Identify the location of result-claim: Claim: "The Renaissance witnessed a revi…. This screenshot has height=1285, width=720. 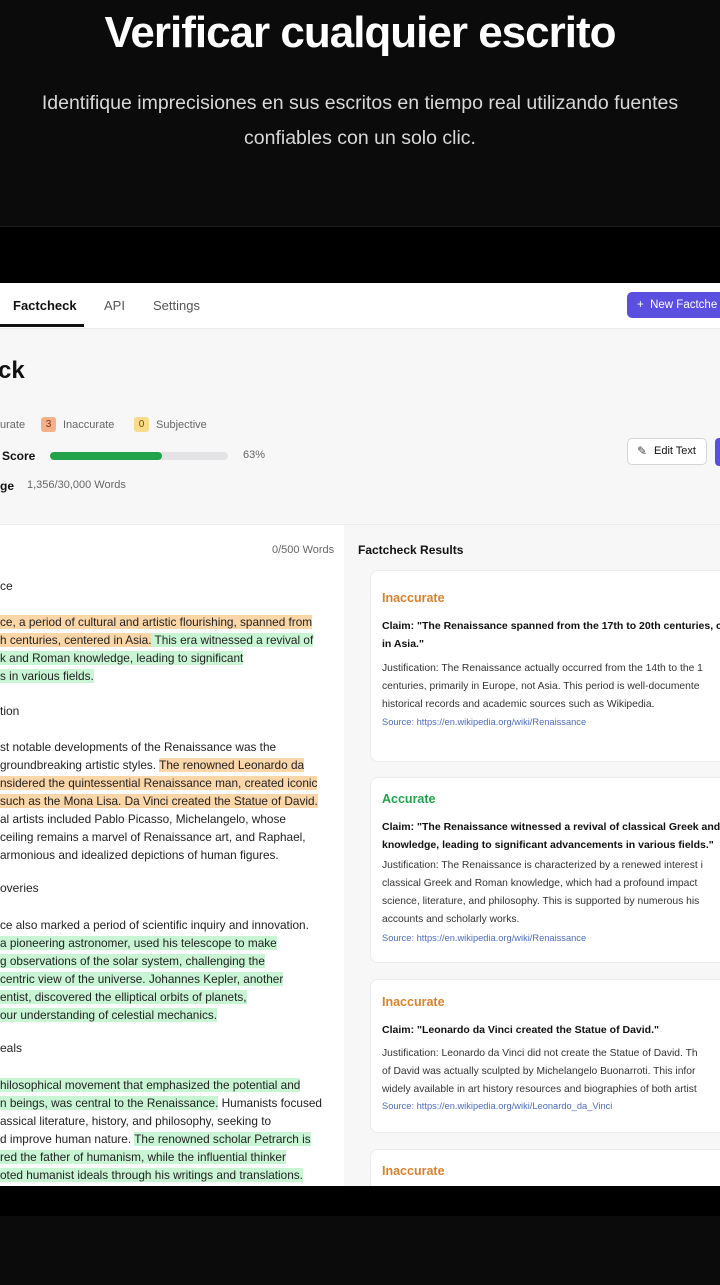
(551, 827).